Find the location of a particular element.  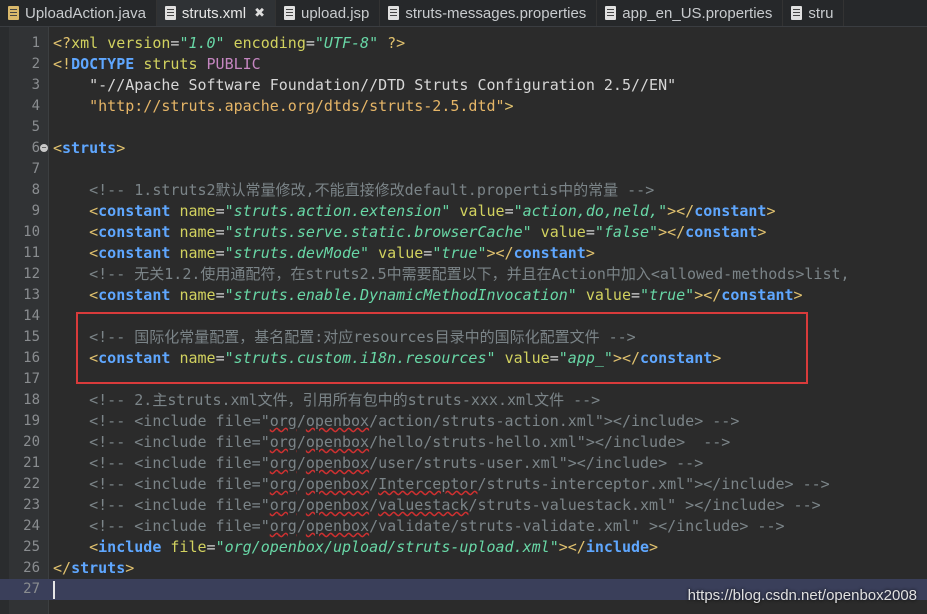

line-number: 1 is located at coordinates (35, 43).